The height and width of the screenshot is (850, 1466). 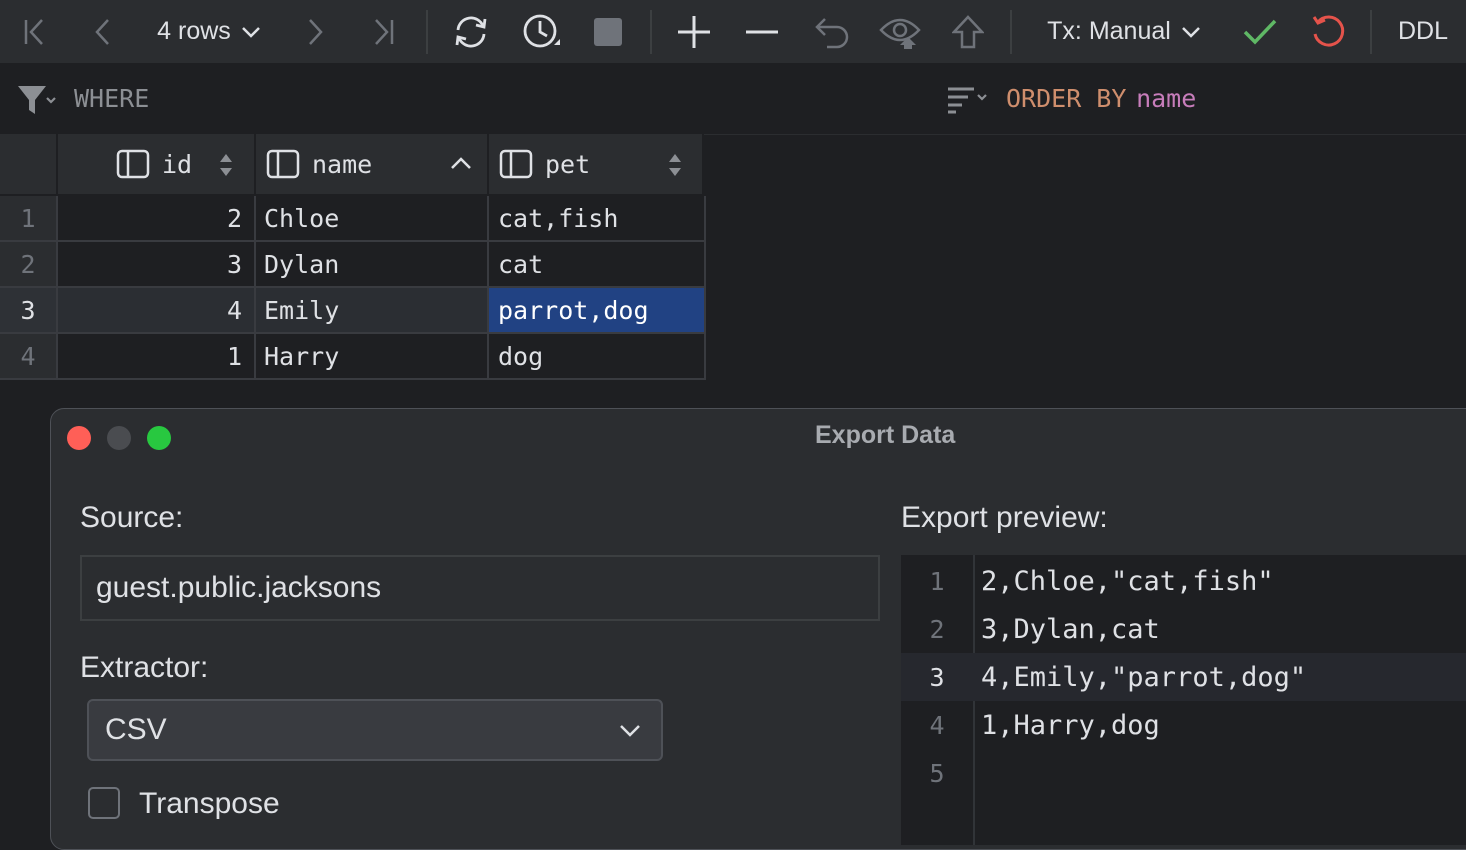 I want to click on extractor-label: Extractor:, so click(x=144, y=668).